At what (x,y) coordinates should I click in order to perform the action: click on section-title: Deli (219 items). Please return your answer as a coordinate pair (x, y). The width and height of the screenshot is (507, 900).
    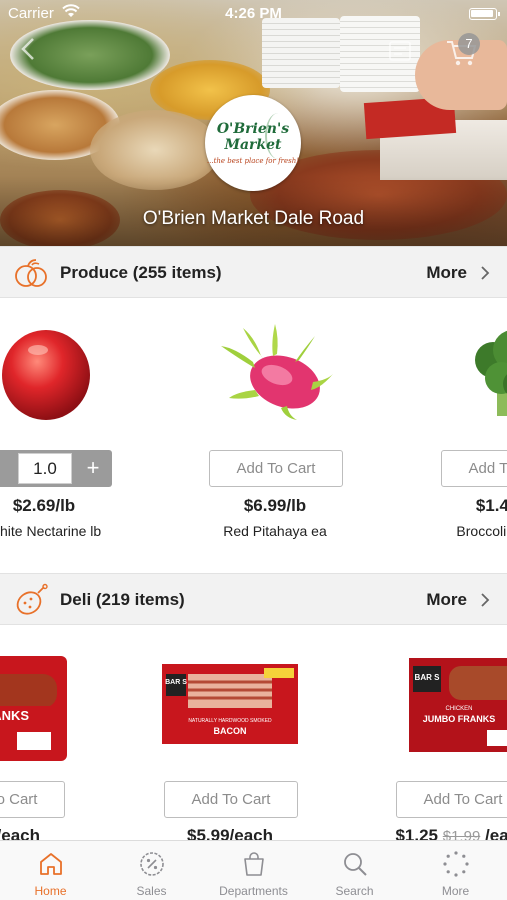
    Looking at the image, I should click on (122, 599).